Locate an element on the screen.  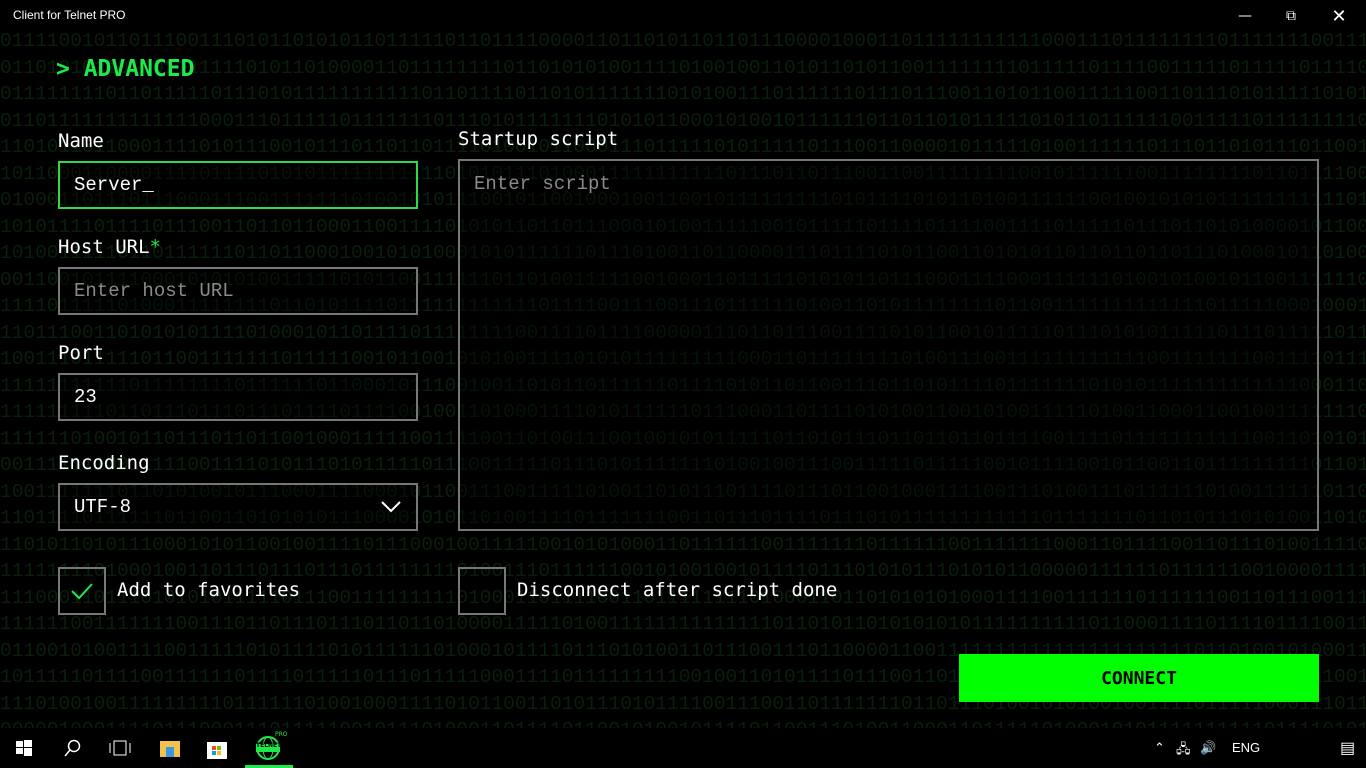
folder-icon is located at coordinates (170, 749).